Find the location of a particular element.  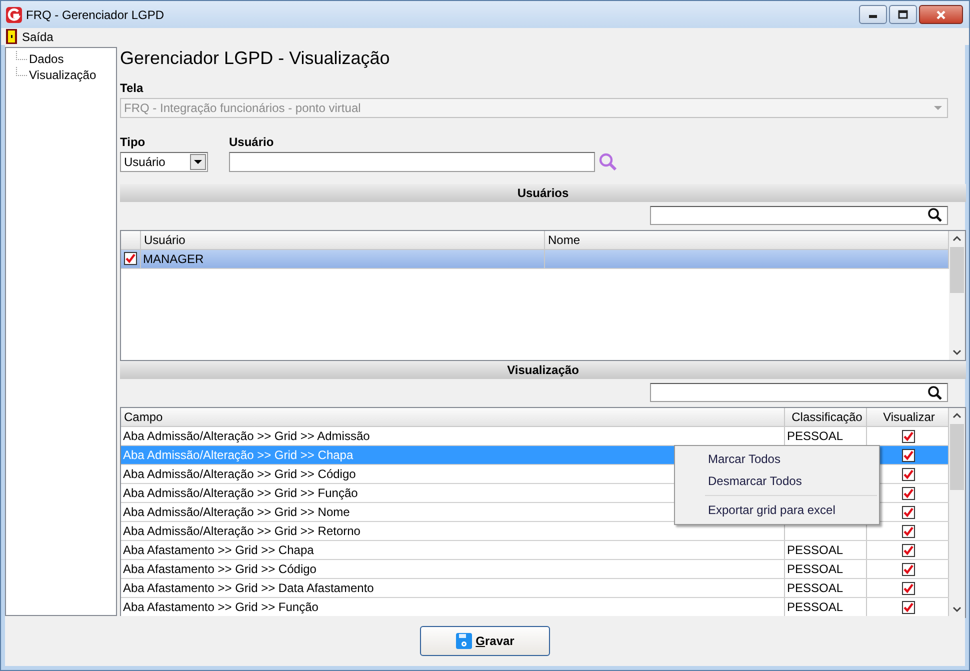

column-header: Campo is located at coordinates (453, 417).